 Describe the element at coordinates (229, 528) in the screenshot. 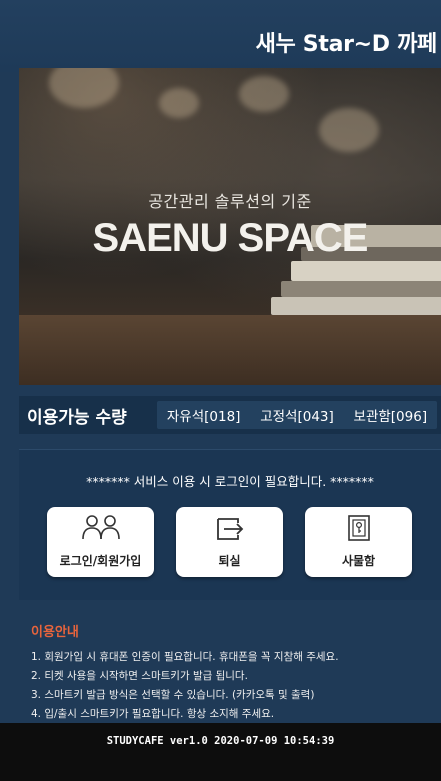

I see `exit-icon` at that location.